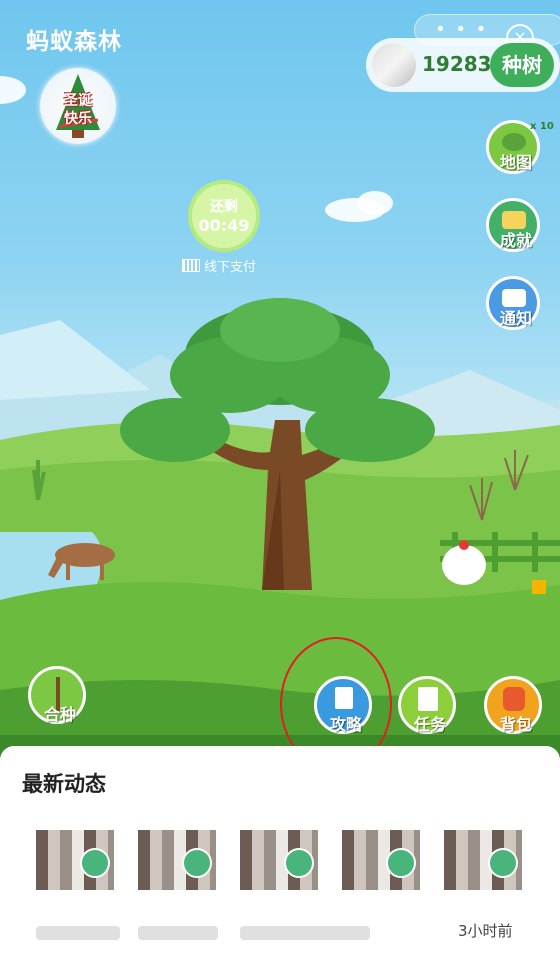 This screenshot has width=560, height=962. What do you see at coordinates (219, 265) in the screenshot?
I see `offline-pay-label: 线下支付` at bounding box center [219, 265].